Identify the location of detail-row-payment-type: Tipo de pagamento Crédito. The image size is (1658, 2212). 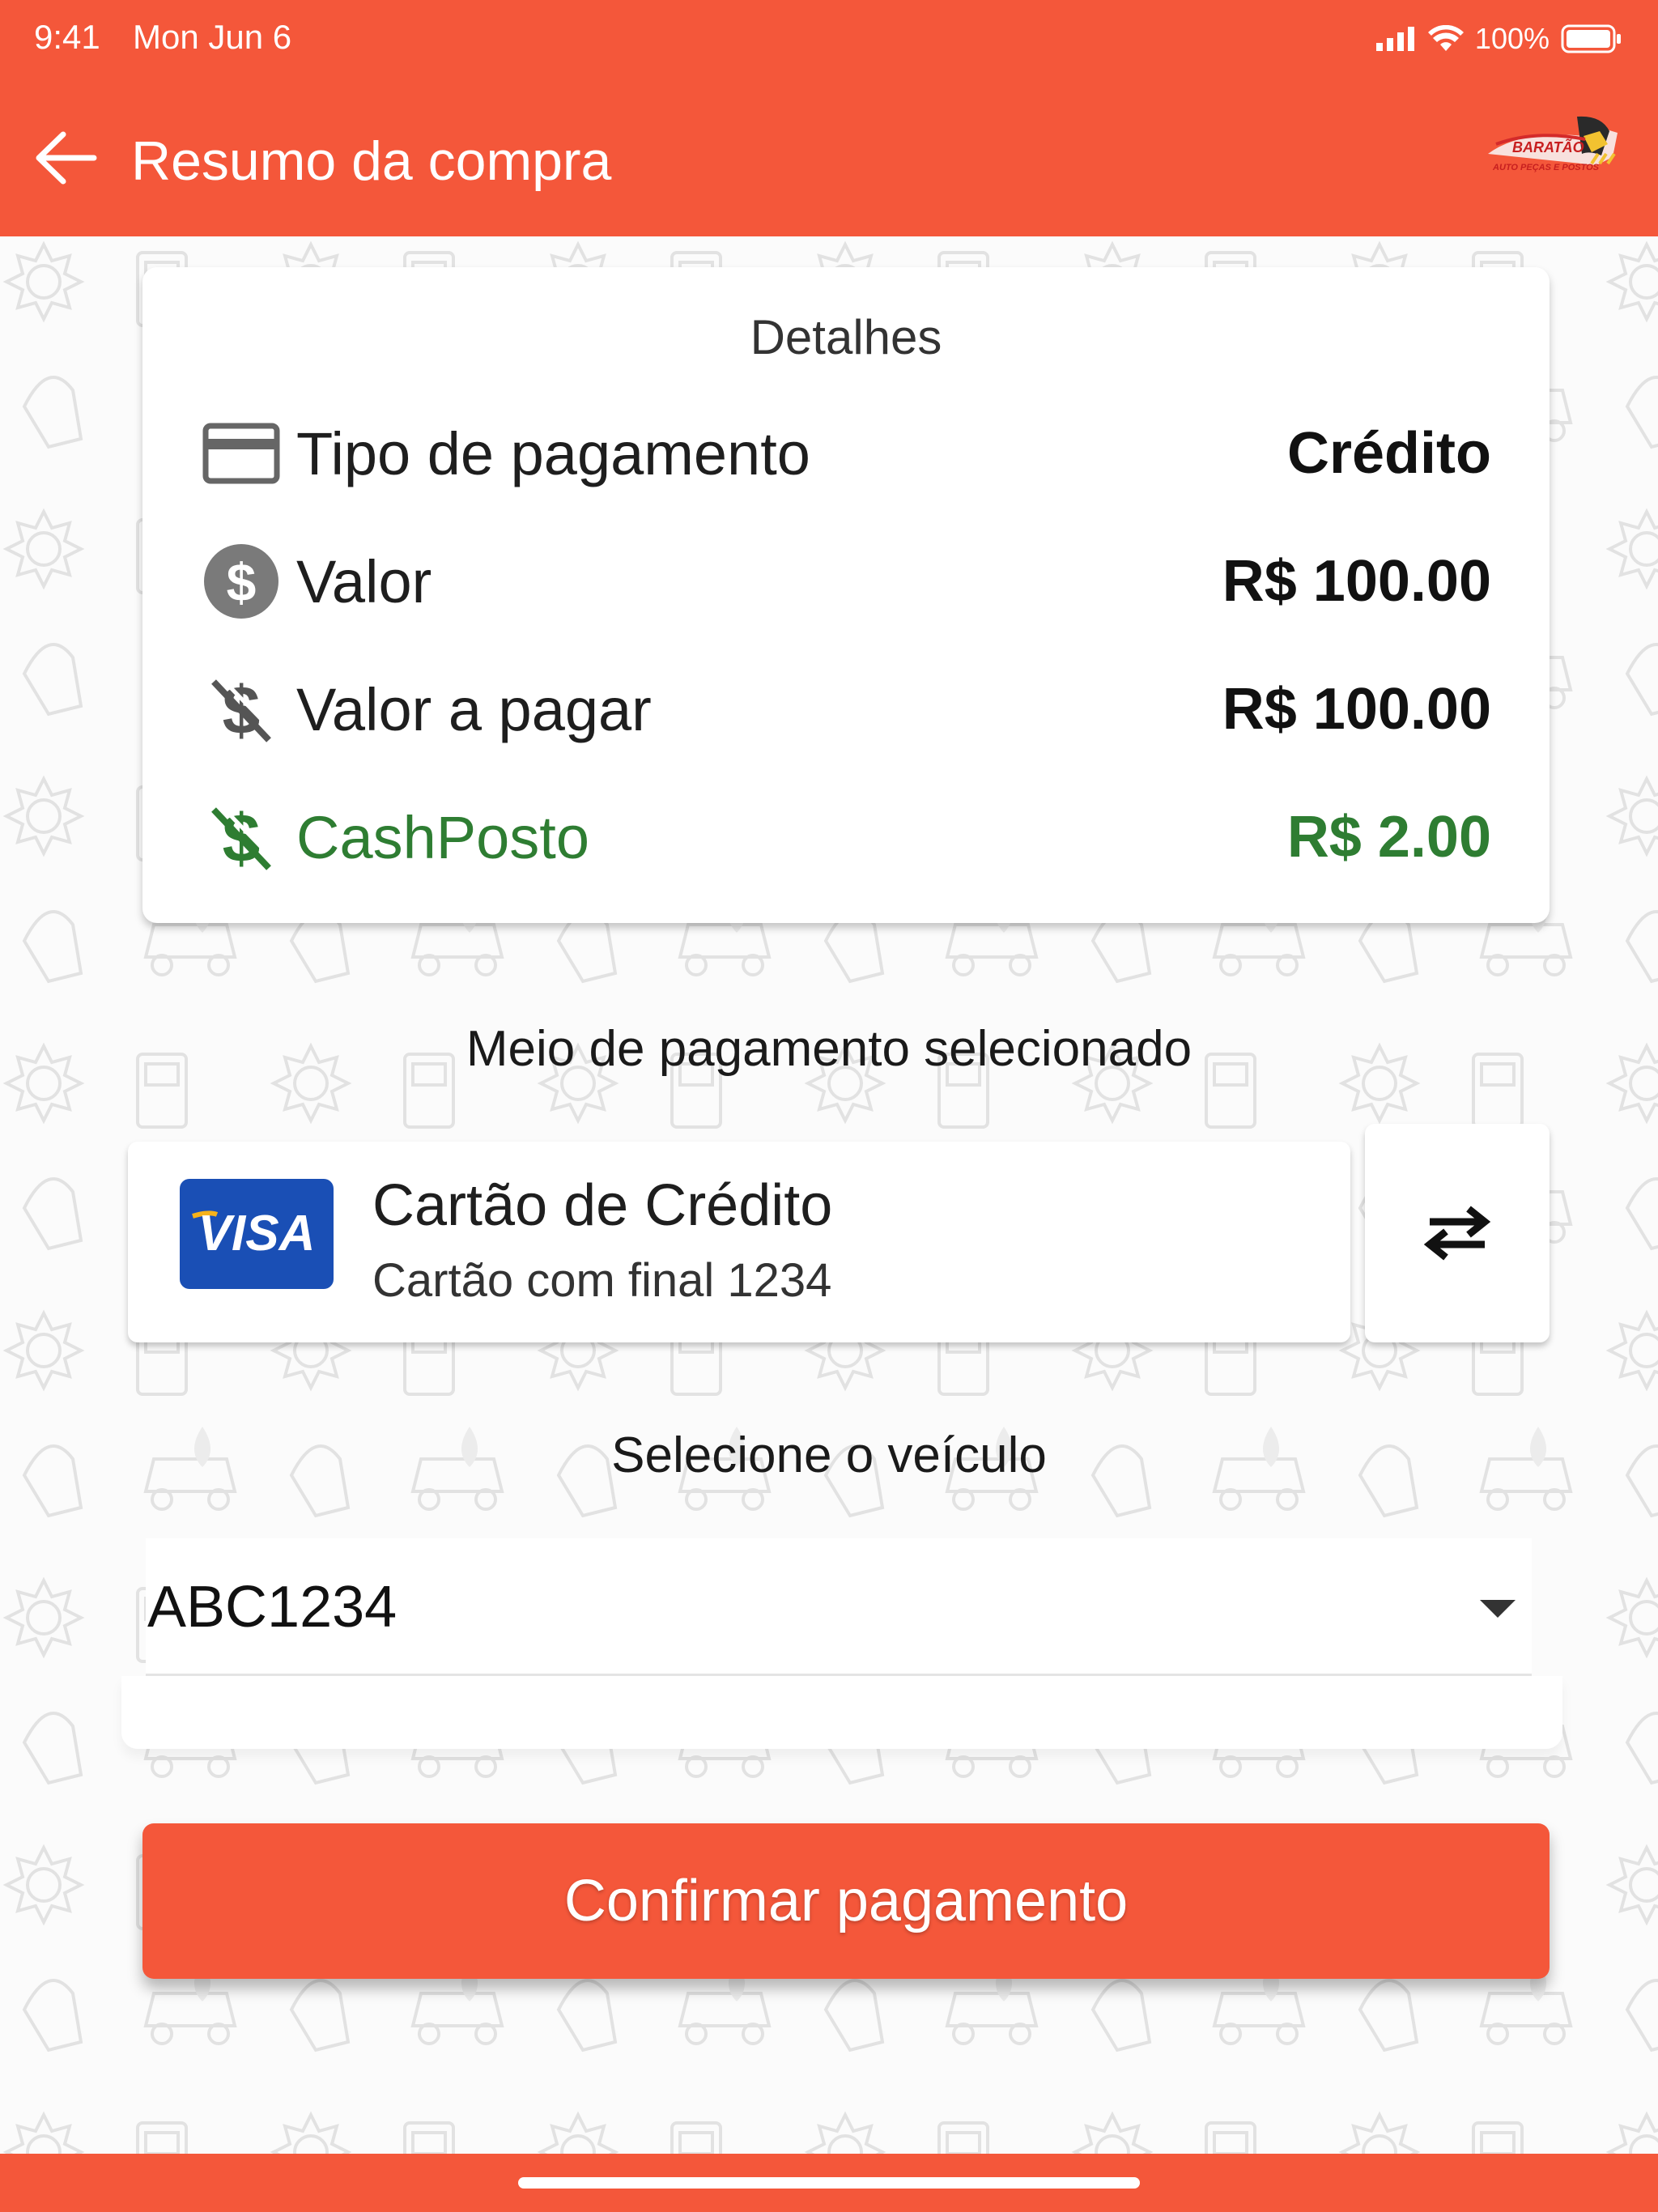
(846, 454).